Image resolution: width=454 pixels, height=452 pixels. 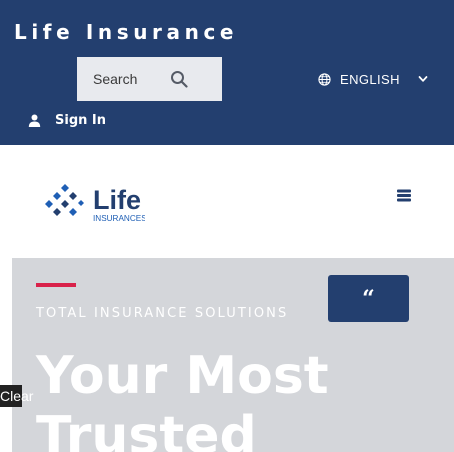 What do you see at coordinates (324, 79) in the screenshot?
I see `globe-icon` at bounding box center [324, 79].